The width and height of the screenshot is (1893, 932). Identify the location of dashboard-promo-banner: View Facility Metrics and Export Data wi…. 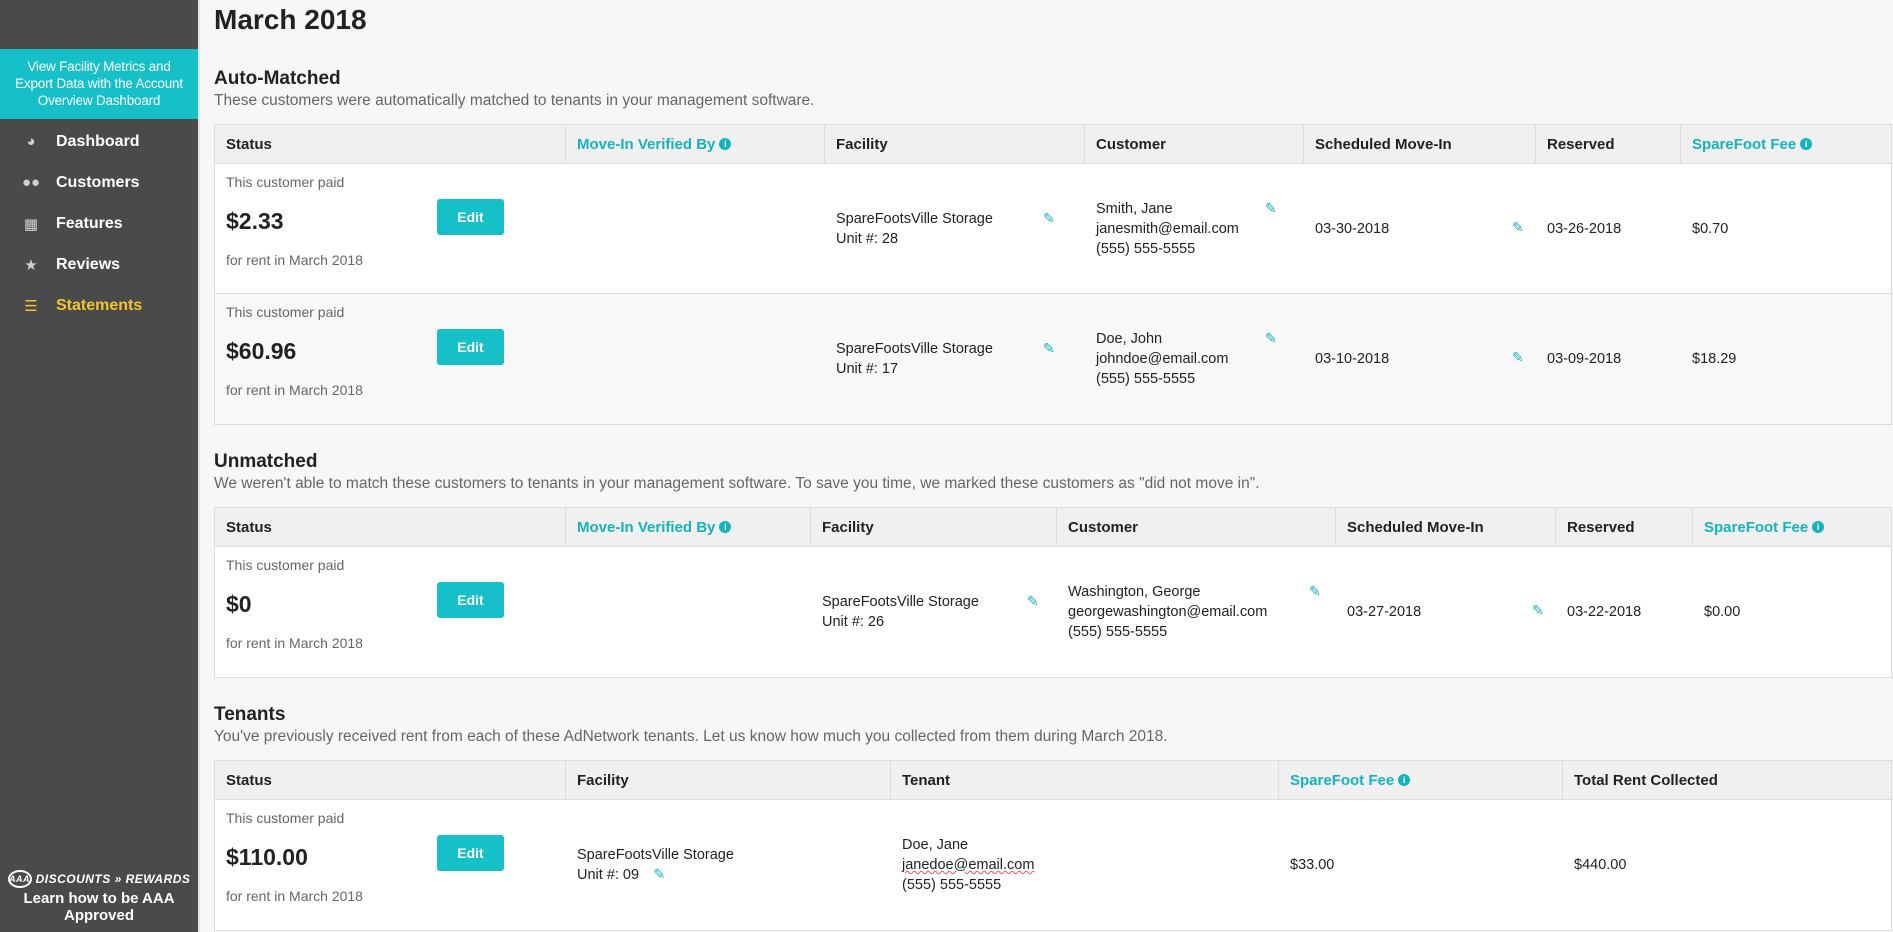
(99, 84).